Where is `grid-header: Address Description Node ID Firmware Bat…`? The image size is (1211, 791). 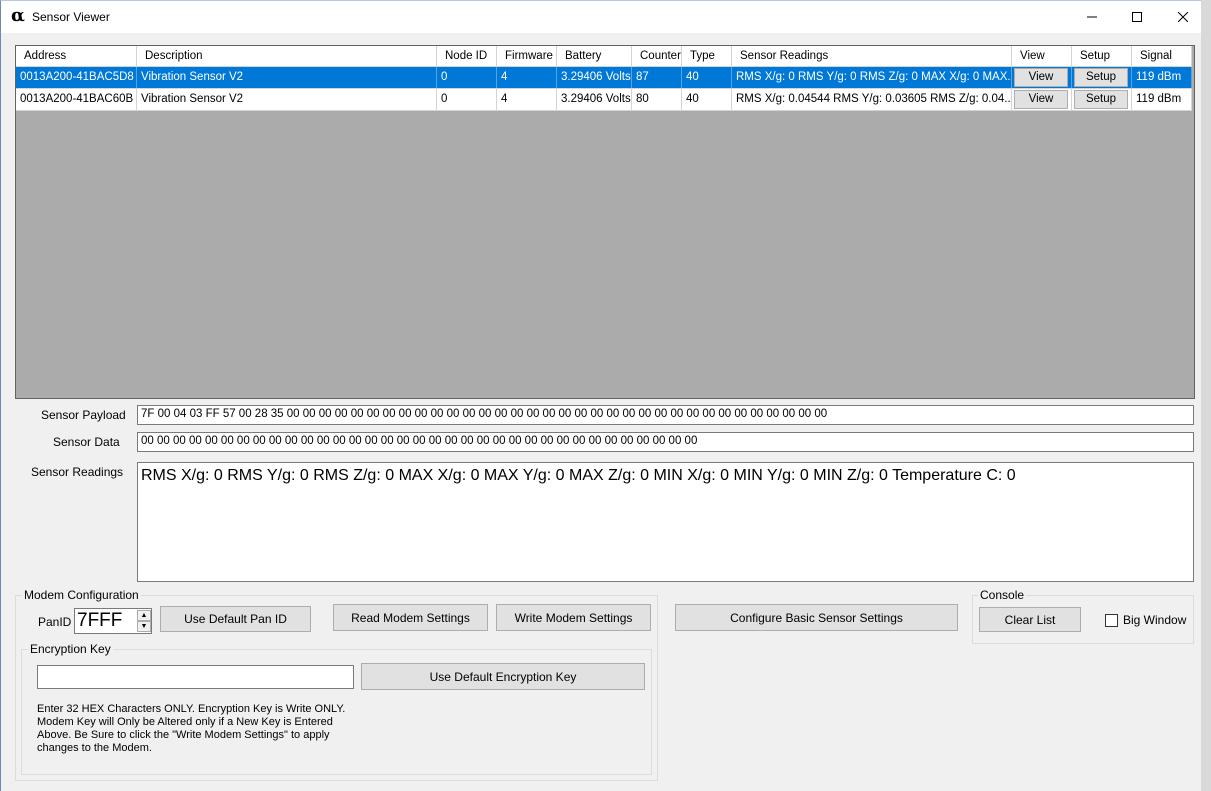 grid-header: Address Description Node ID Firmware Bat… is located at coordinates (604, 56).